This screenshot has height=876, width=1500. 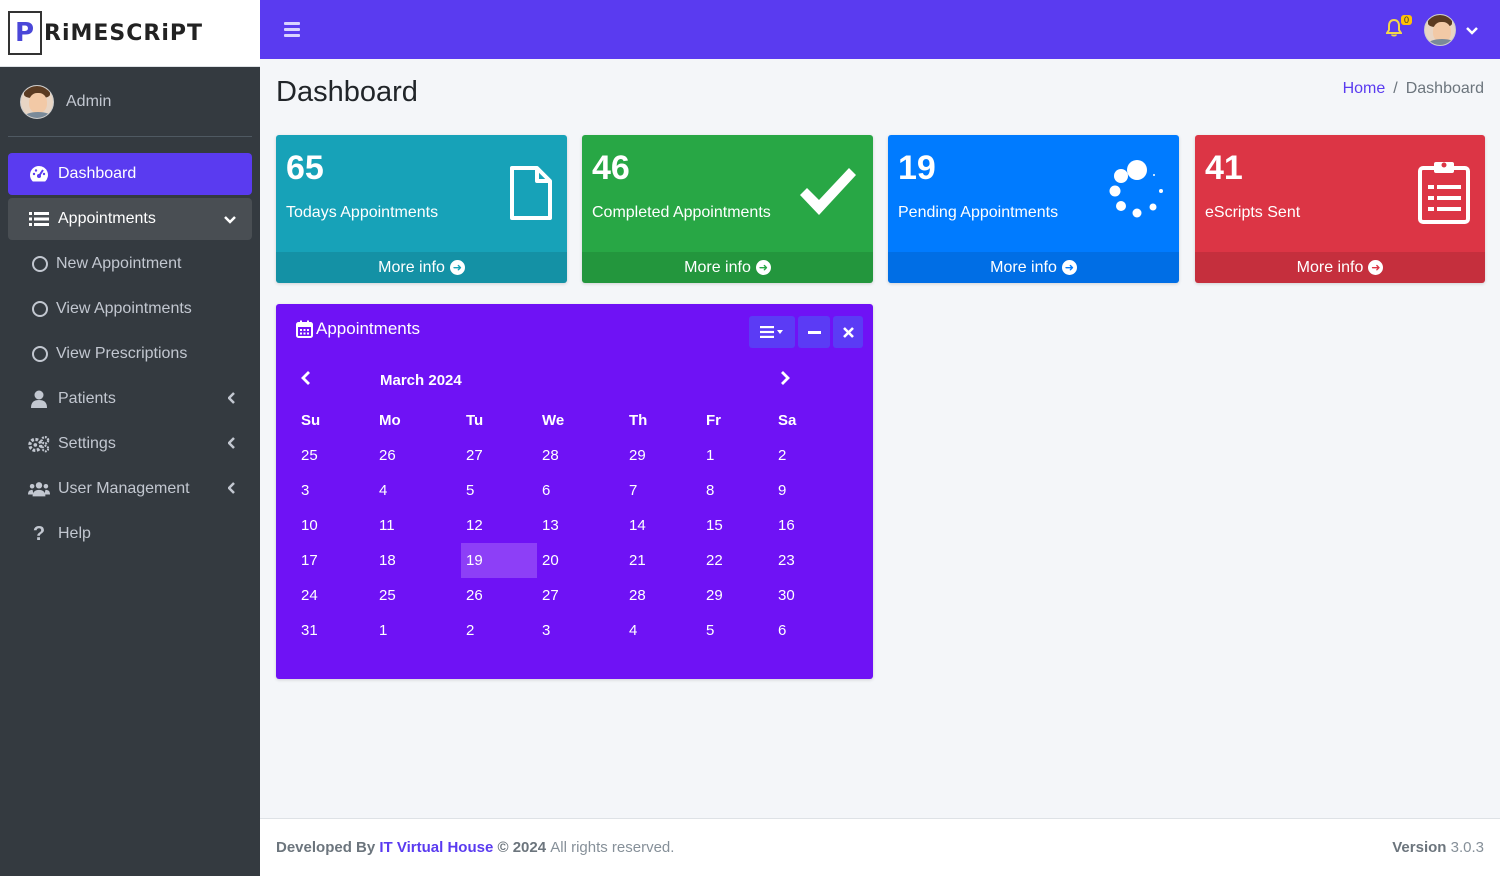 What do you see at coordinates (662, 525) in the screenshot?
I see `calendar-day: 14` at bounding box center [662, 525].